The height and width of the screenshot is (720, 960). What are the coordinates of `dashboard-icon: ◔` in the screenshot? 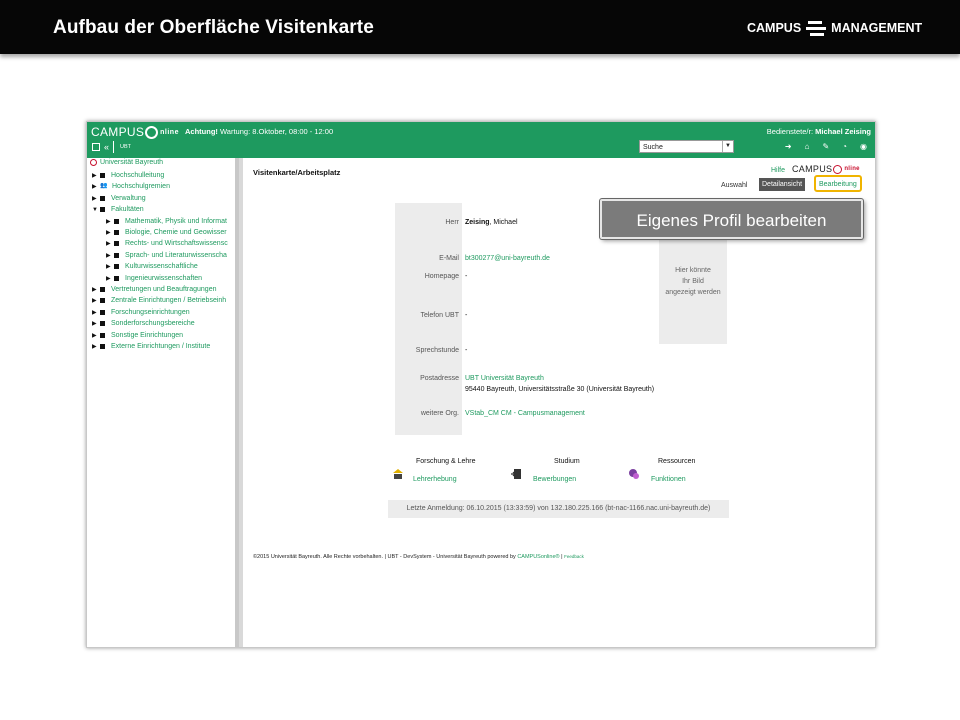 It's located at (844, 146).